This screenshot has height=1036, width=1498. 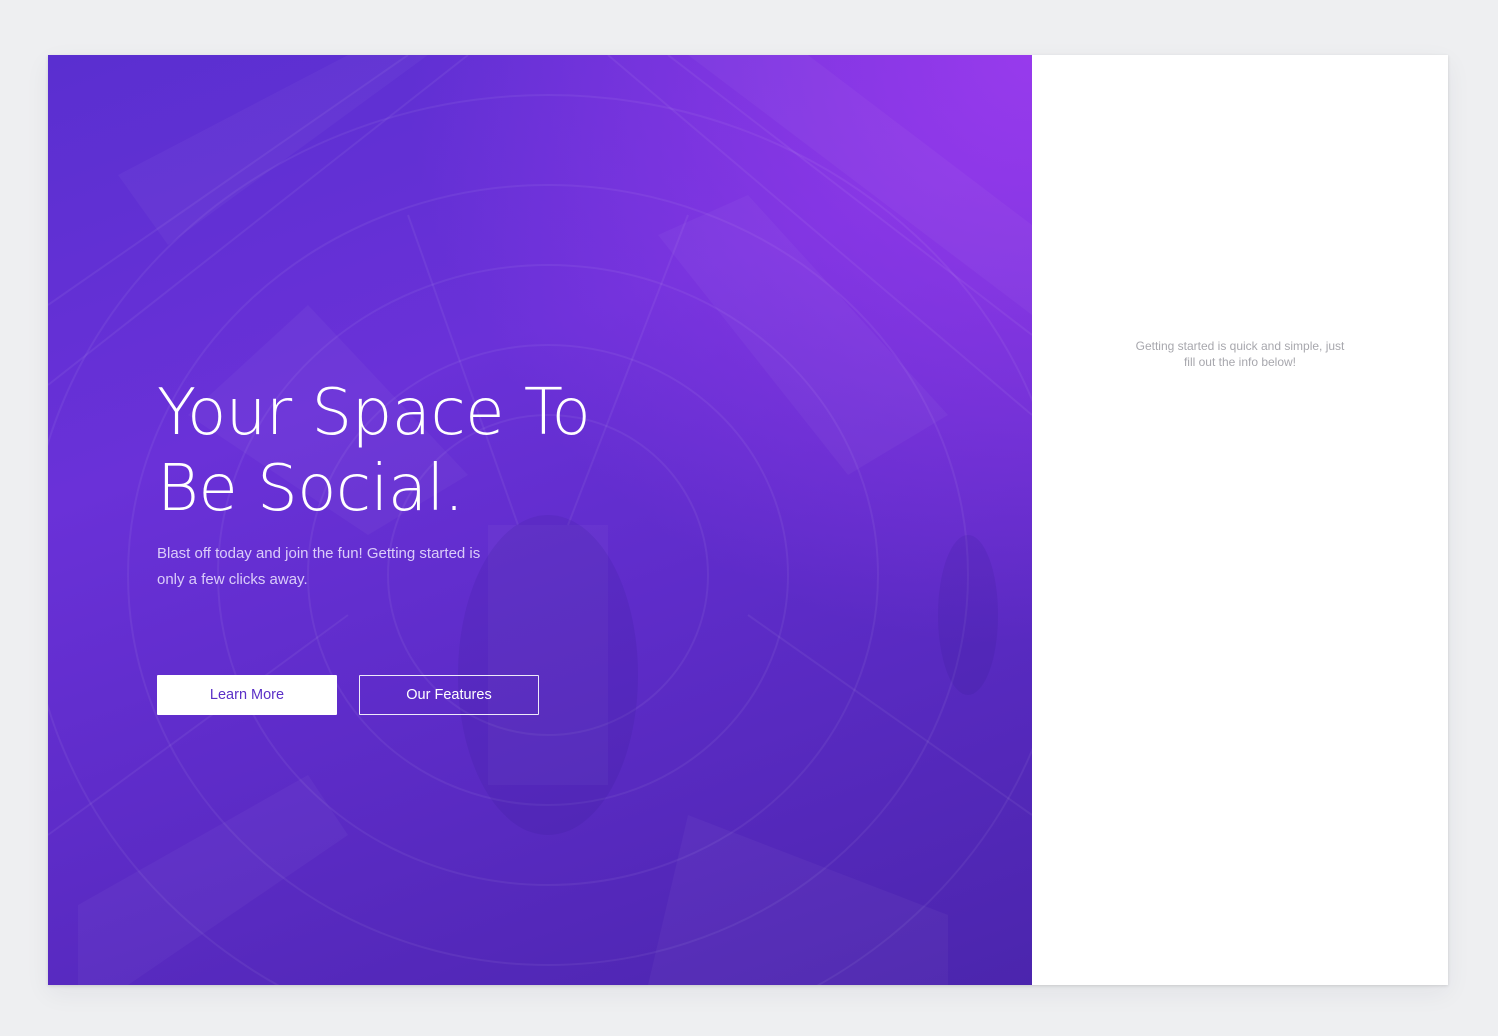 What do you see at coordinates (310, 489) in the screenshot?
I see `hero-title-line-2: Be Social.` at bounding box center [310, 489].